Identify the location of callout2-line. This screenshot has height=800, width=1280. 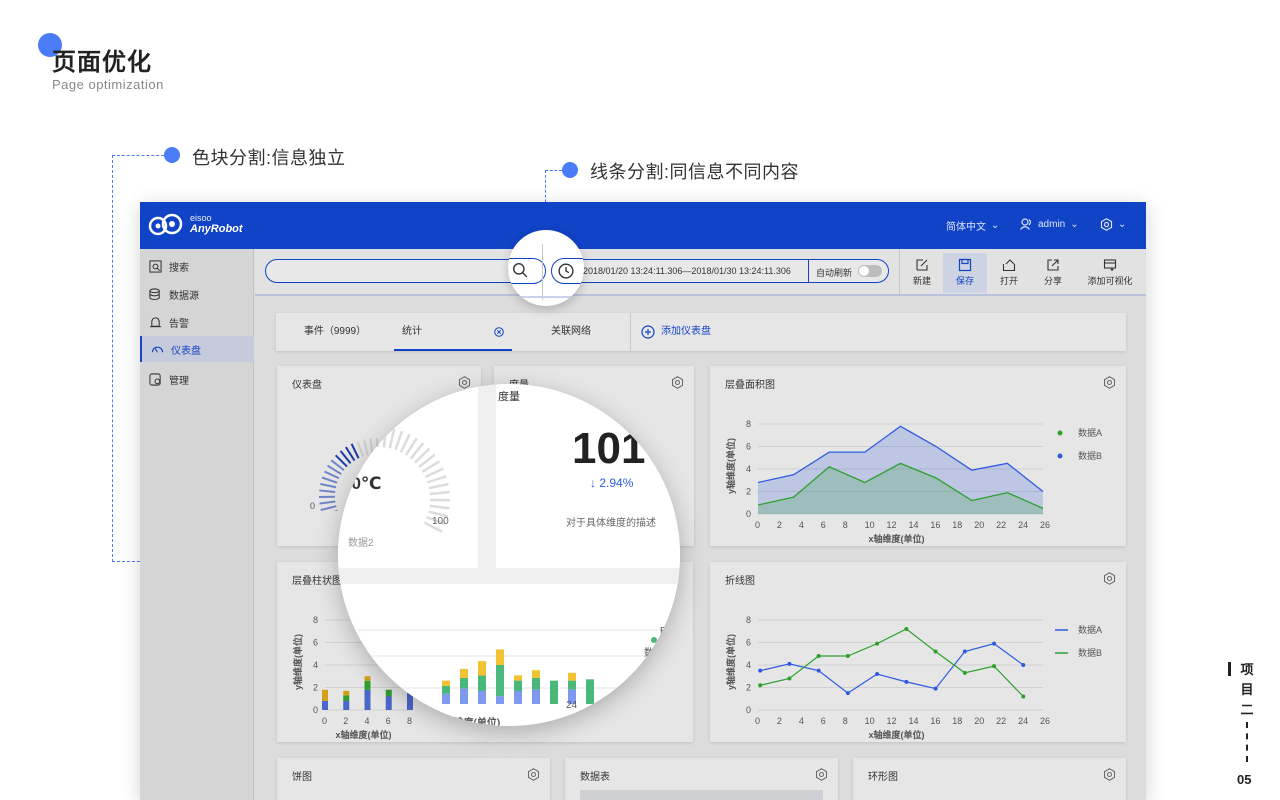
(553, 170).